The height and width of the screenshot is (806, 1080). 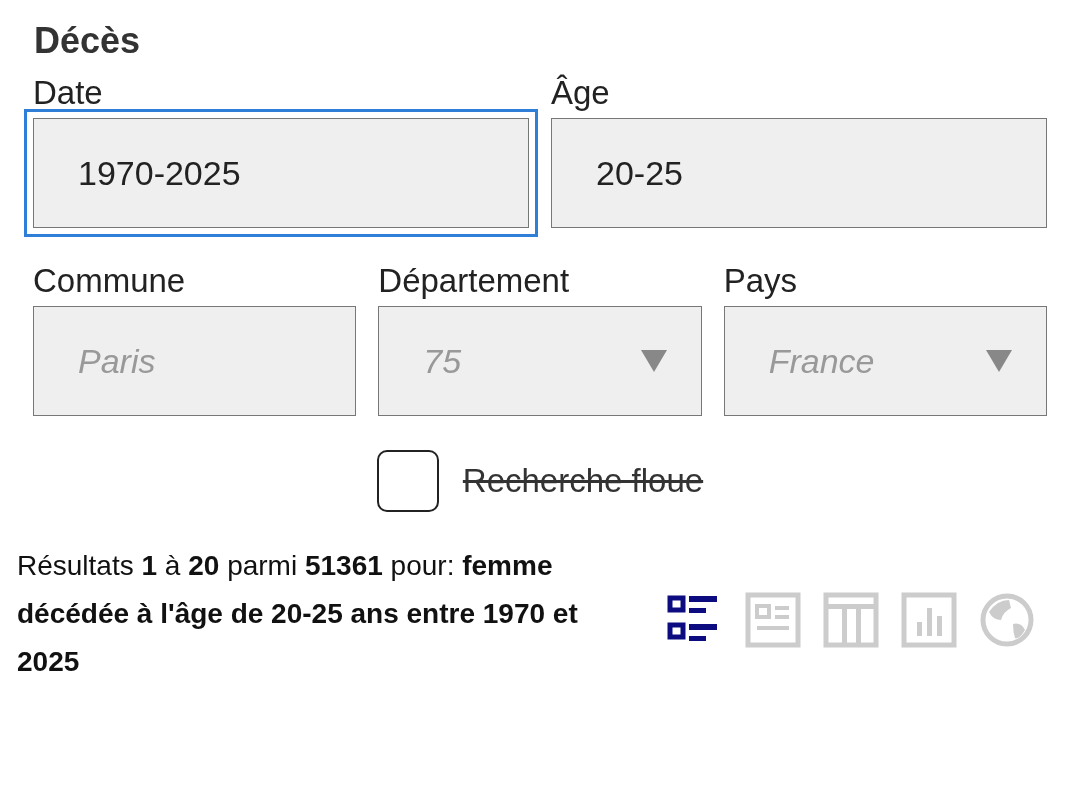 What do you see at coordinates (298, 614) in the screenshot?
I see `results-summary: Résultats 1 à 20 parmi 51361 pour: femme décédée à l'âge de 20-25 ans entre 1970 et 2025` at bounding box center [298, 614].